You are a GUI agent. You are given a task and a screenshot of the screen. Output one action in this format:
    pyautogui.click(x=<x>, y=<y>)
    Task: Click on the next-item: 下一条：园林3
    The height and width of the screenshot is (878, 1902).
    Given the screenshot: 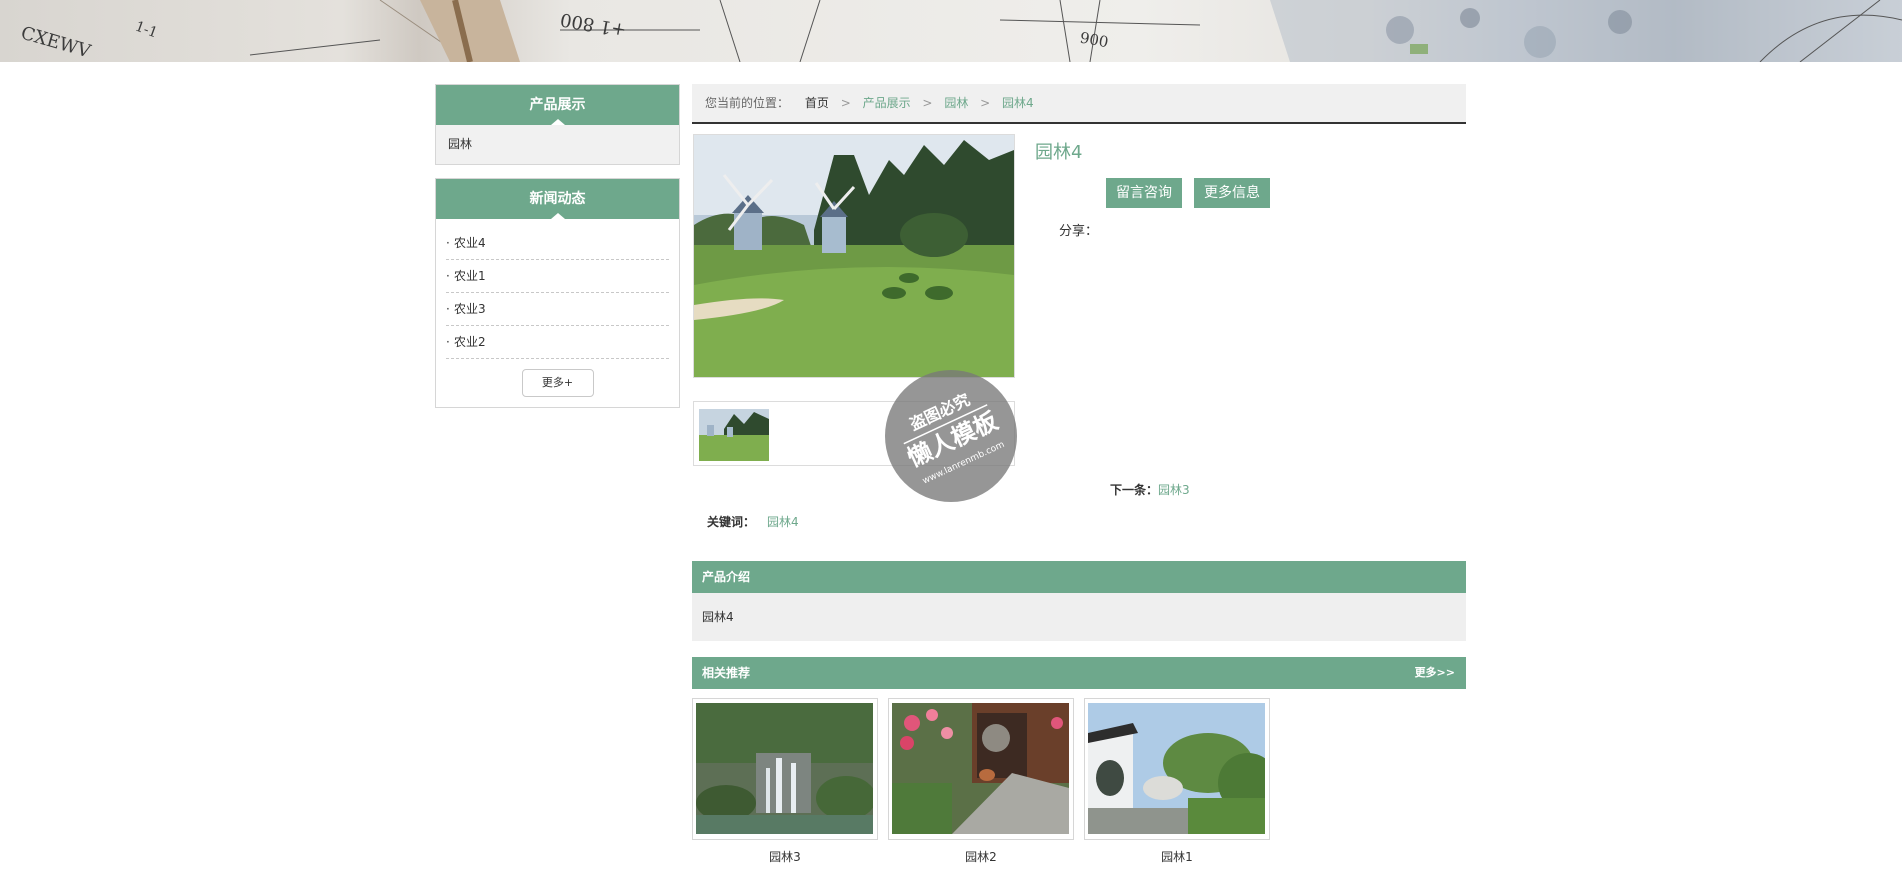 What is the action you would take?
    pyautogui.click(x=1150, y=489)
    